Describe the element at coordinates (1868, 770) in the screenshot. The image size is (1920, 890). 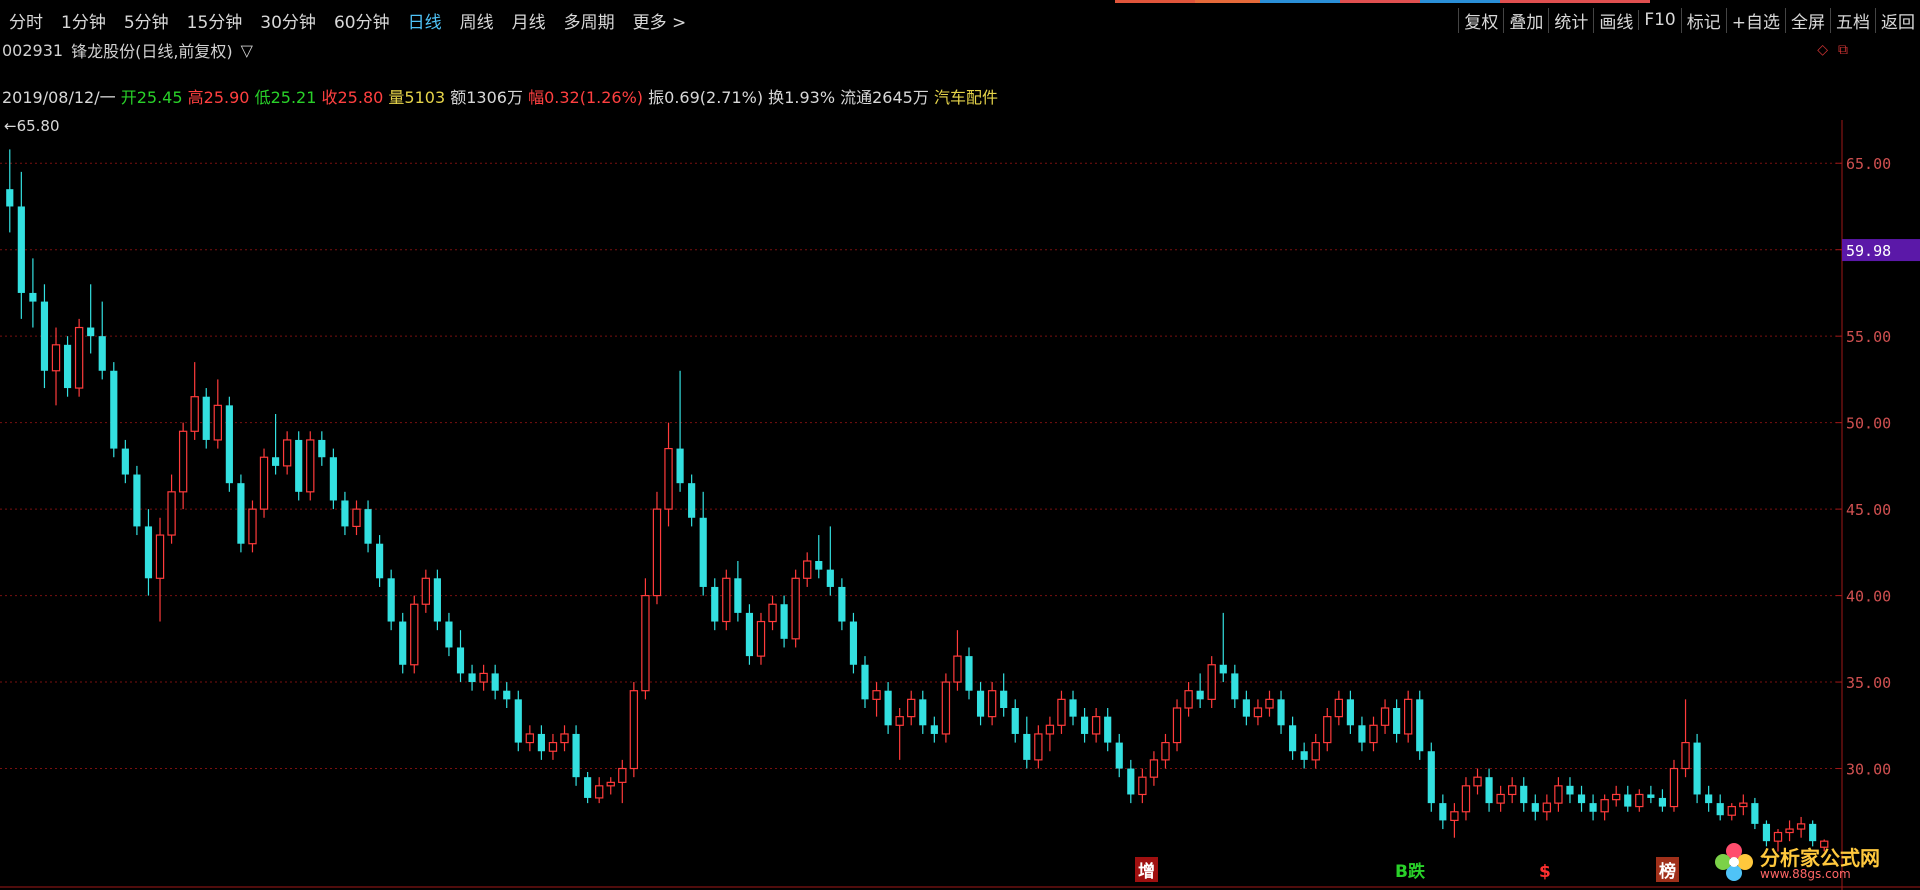
I see `y-tick-label: 30.00` at that location.